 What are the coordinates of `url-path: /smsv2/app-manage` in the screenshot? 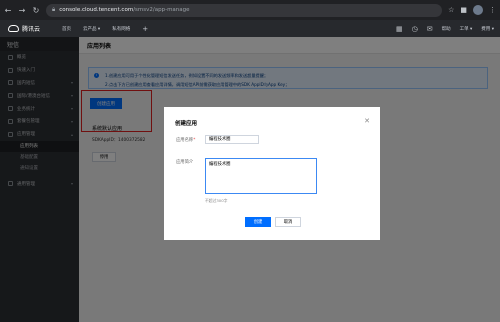 It's located at (161, 10).